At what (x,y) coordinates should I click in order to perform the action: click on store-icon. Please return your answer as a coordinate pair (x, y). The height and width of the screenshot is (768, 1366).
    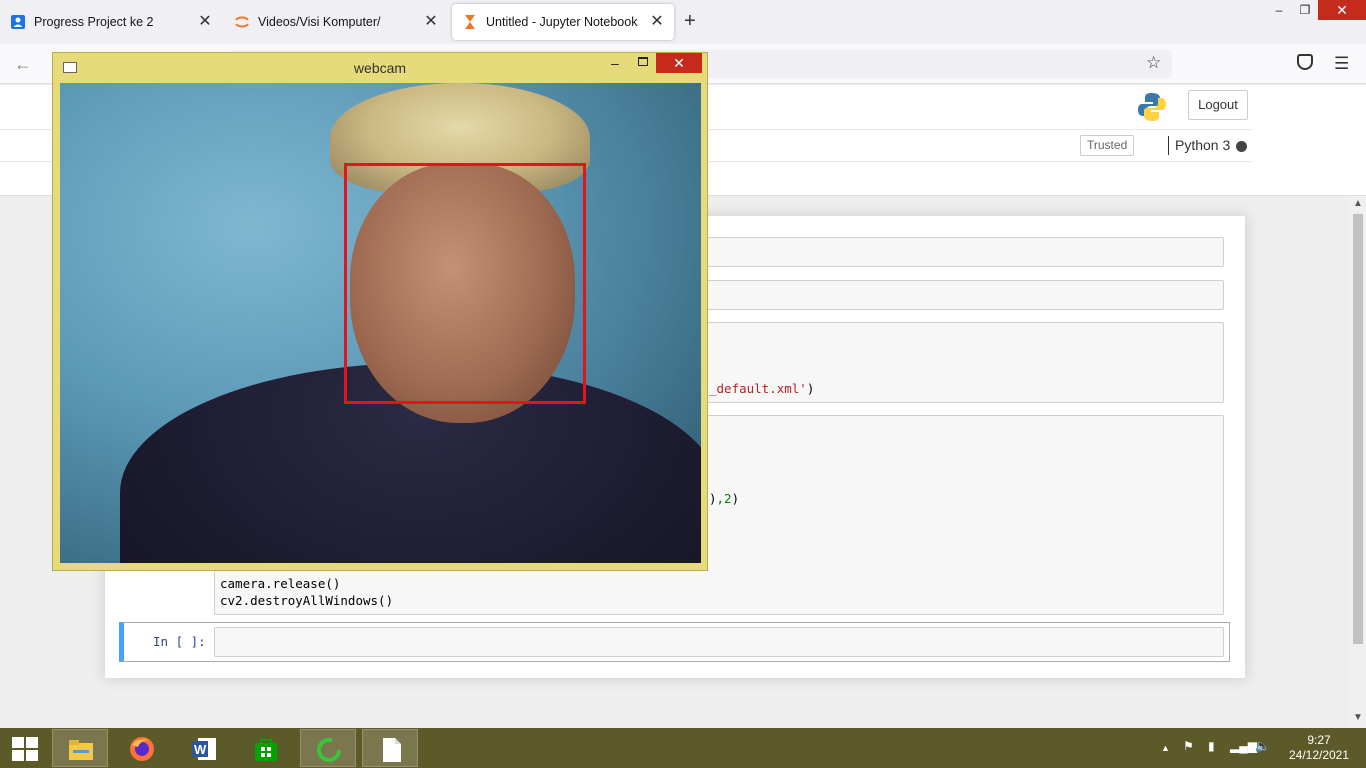
    Looking at the image, I should click on (266, 748).